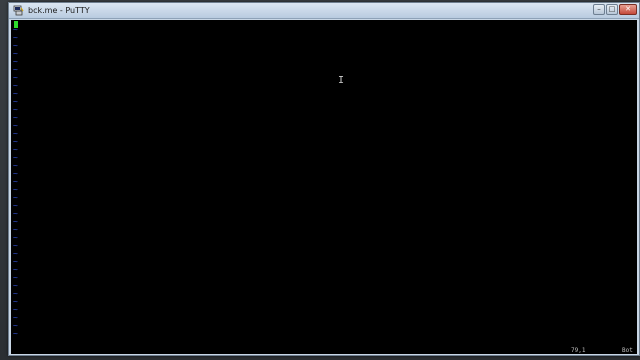 This screenshot has width=640, height=360. What do you see at coordinates (341, 80) in the screenshot?
I see `mouse-ibeam-cursor: I` at bounding box center [341, 80].